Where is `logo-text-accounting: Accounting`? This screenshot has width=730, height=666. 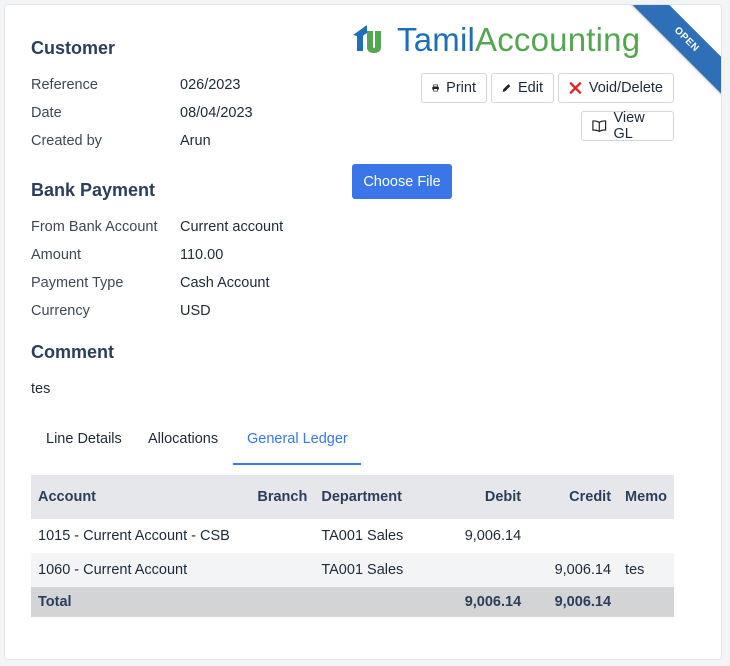
logo-text-accounting: Accounting is located at coordinates (558, 39).